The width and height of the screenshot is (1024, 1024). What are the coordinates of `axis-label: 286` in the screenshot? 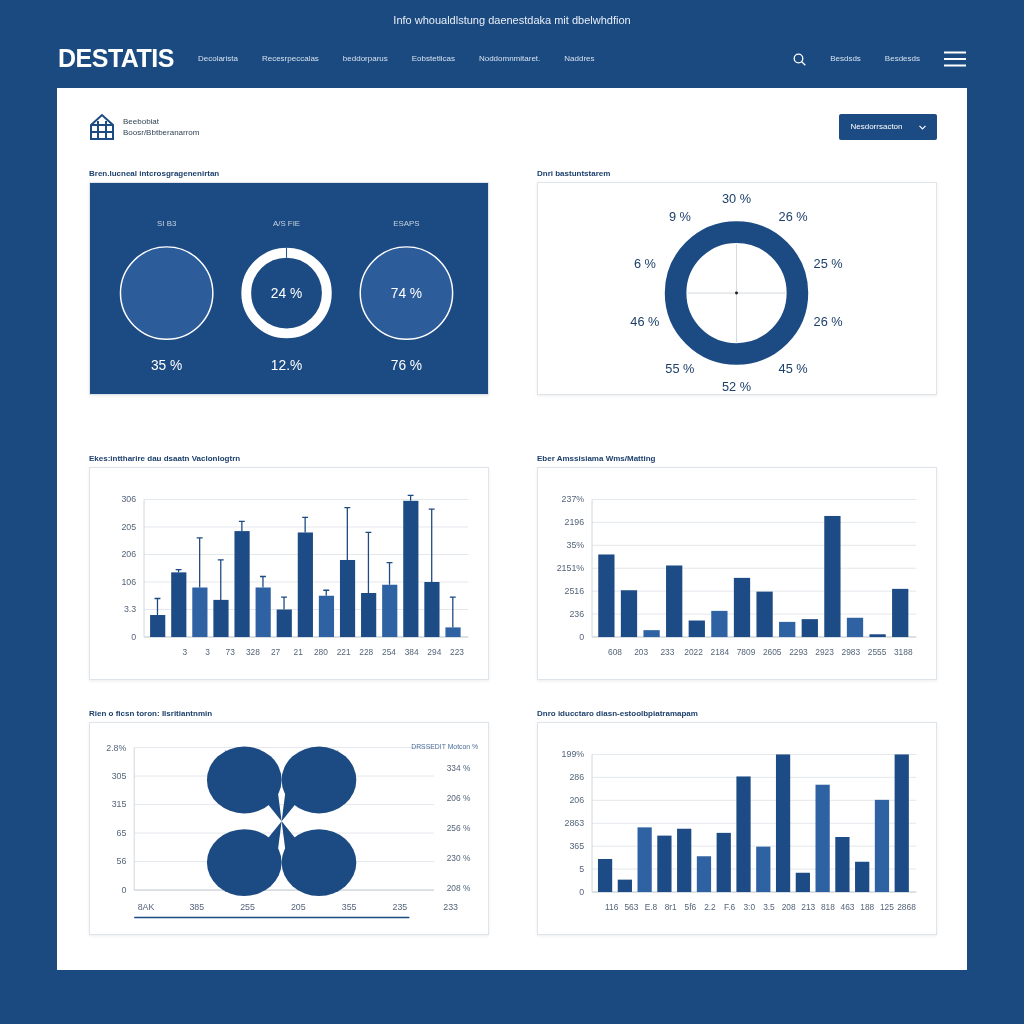 It's located at (577, 777).